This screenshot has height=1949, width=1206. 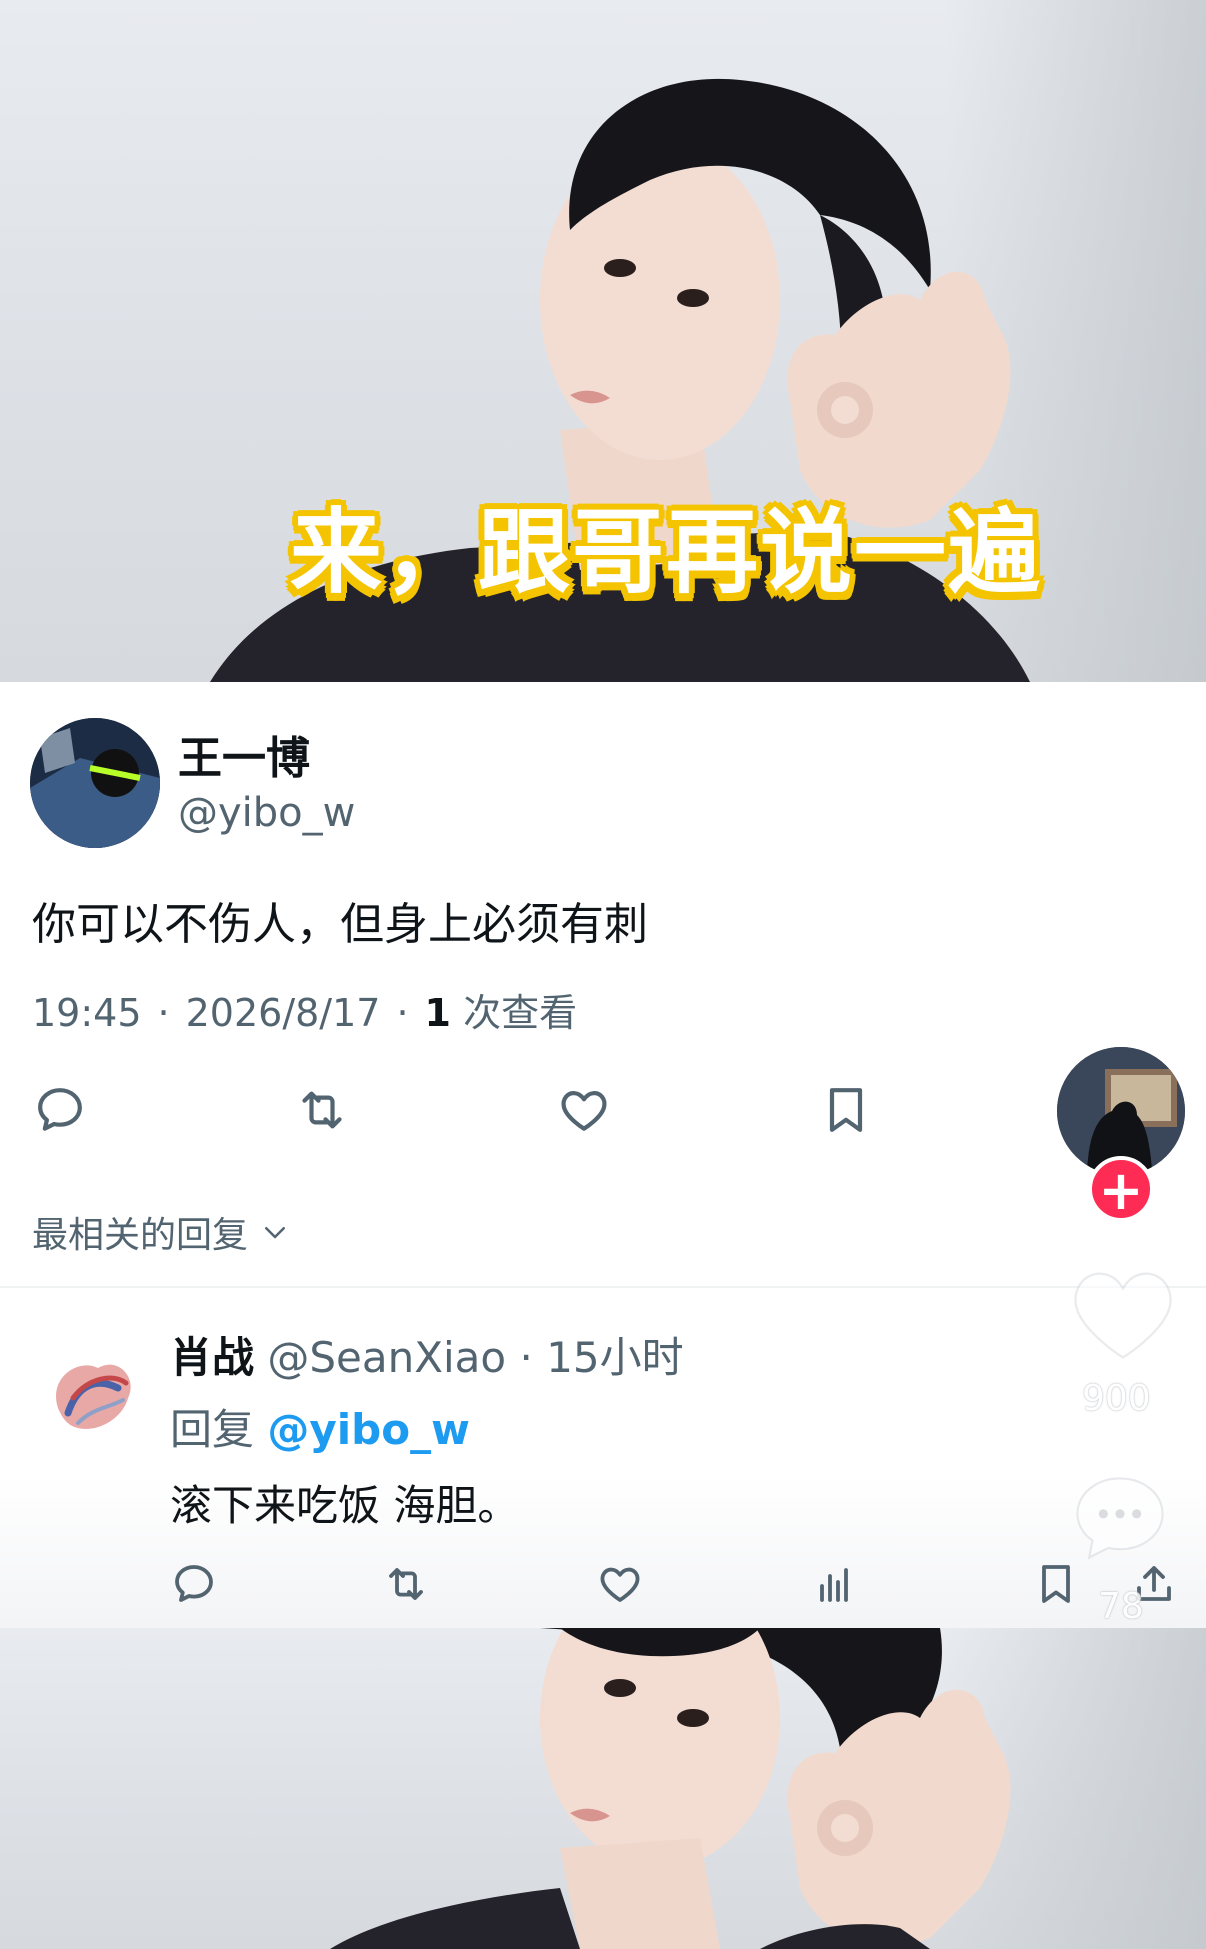 I want to click on reply-action-bar, so click(x=670, y=1586).